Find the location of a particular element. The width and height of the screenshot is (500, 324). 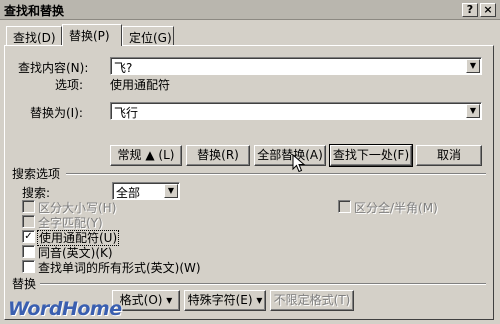

window-title: 查找和替换 is located at coordinates (34, 11).